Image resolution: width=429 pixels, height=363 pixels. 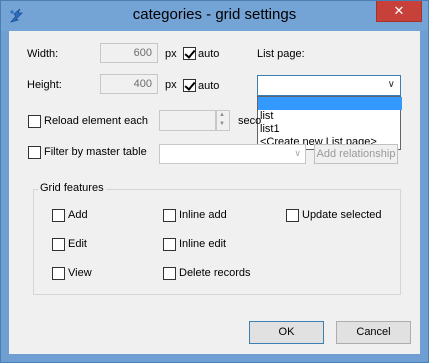 What do you see at coordinates (232, 154) in the screenshot?
I see `master-table-select: ∨` at bounding box center [232, 154].